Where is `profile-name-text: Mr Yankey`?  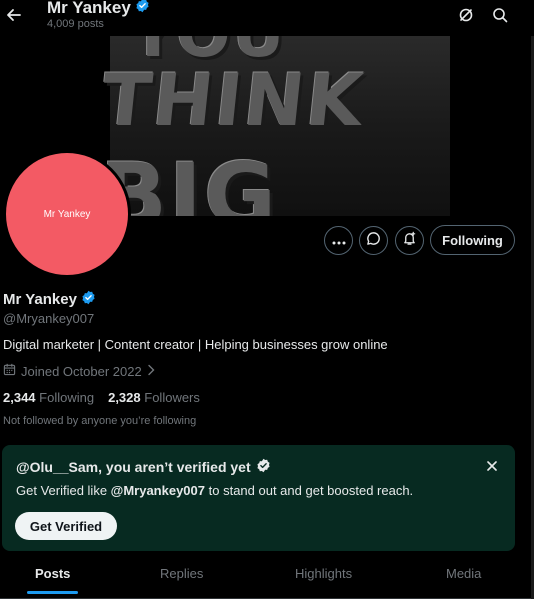
profile-name-text: Mr Yankey is located at coordinates (40, 299).